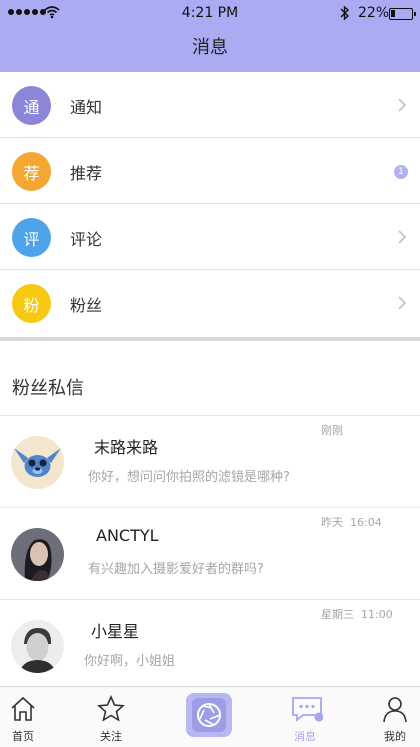 The height and width of the screenshot is (747, 420). I want to click on category-label: 通知, so click(86, 107).